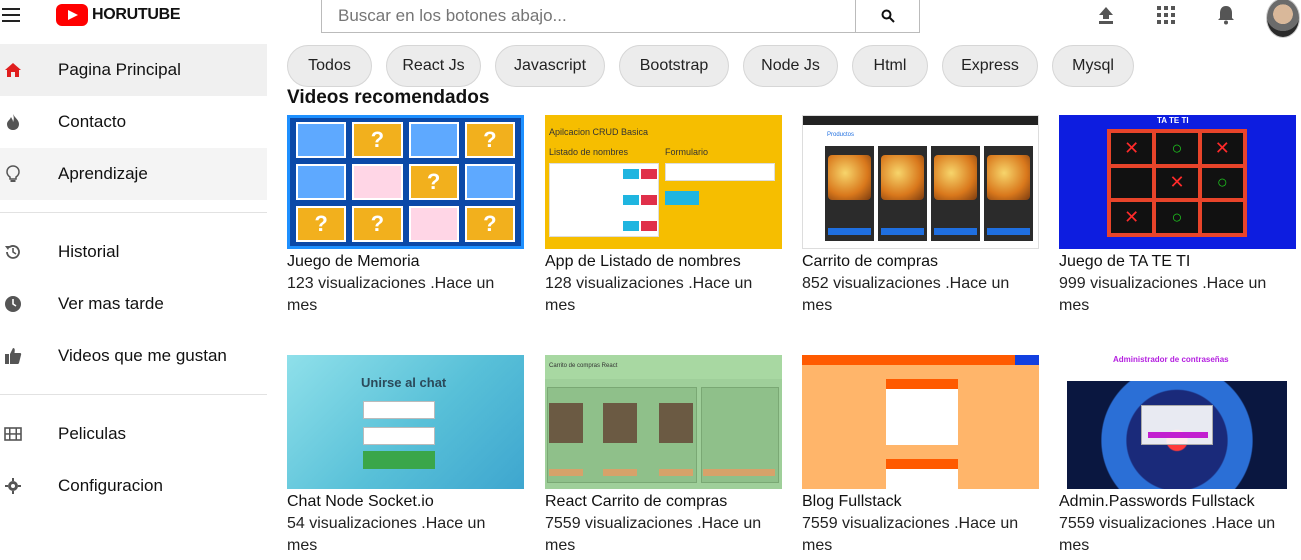  Describe the element at coordinates (405, 262) in the screenshot. I see `video-title: Juego de Memoria` at that location.